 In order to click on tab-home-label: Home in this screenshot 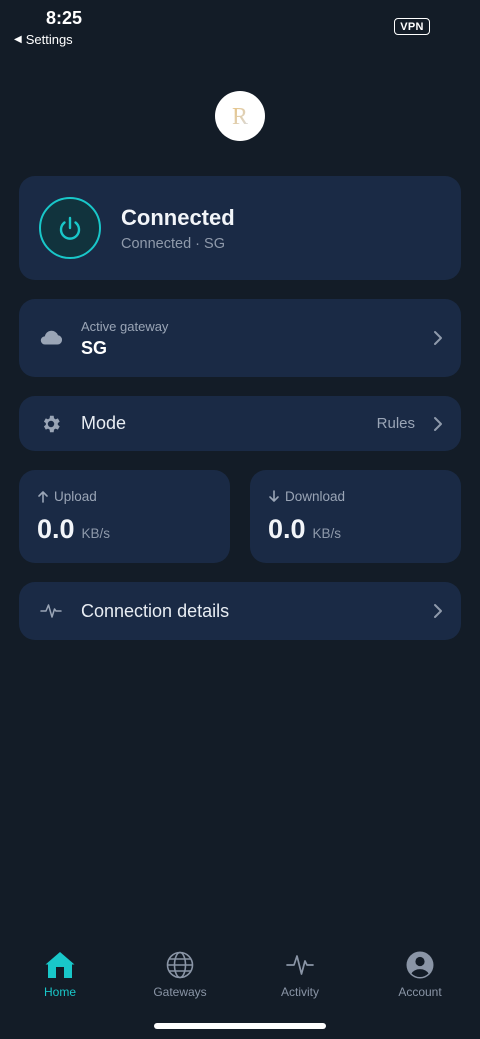, I will do `click(59, 992)`.